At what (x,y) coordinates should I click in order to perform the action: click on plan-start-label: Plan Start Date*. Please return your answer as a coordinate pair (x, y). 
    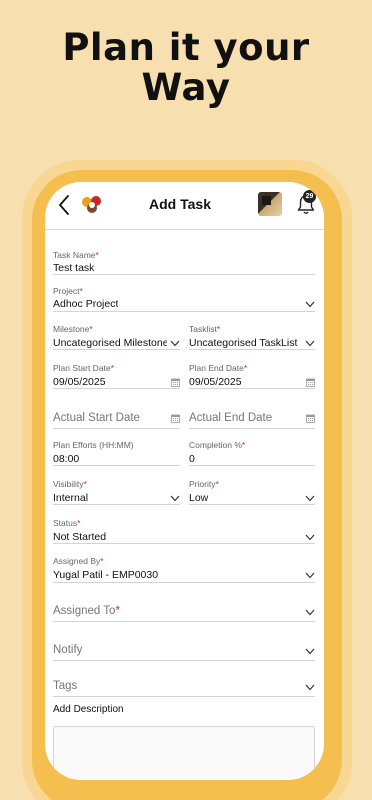
    Looking at the image, I should click on (83, 368).